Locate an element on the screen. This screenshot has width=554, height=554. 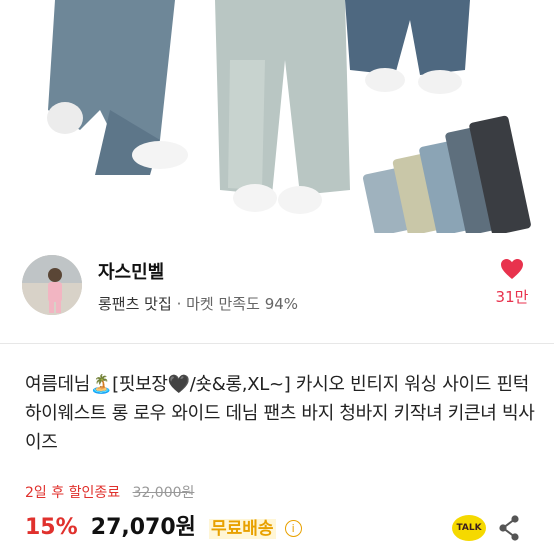
satisfaction-value: 94% is located at coordinates (281, 304).